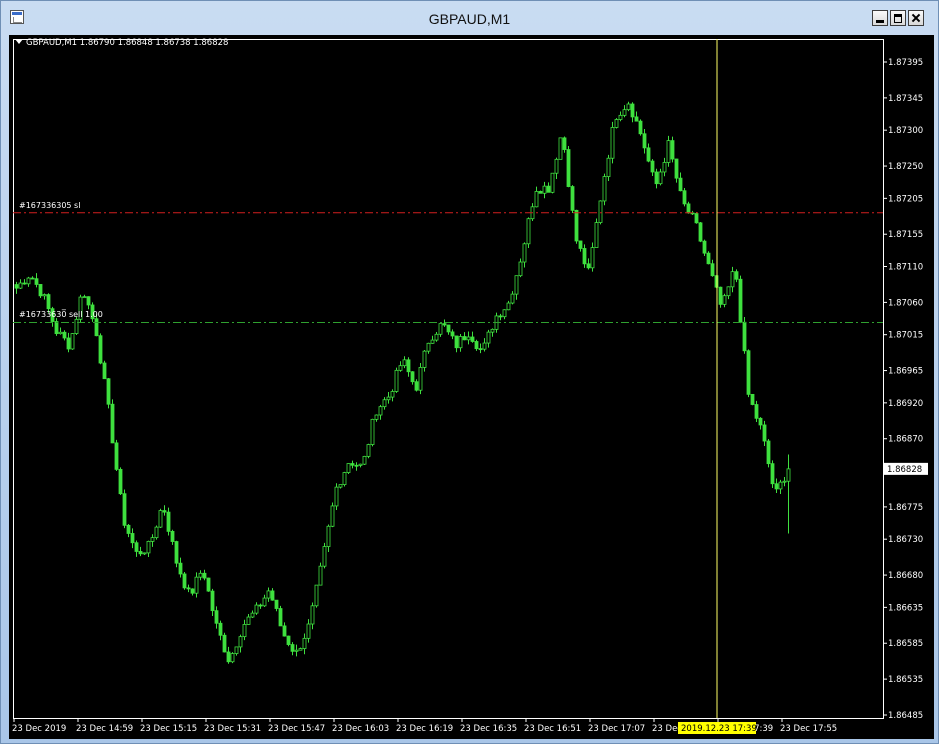 This screenshot has width=939, height=744. Describe the element at coordinates (104, 729) in the screenshot. I see `x-tick-label: 23 Dec 14:59` at that location.